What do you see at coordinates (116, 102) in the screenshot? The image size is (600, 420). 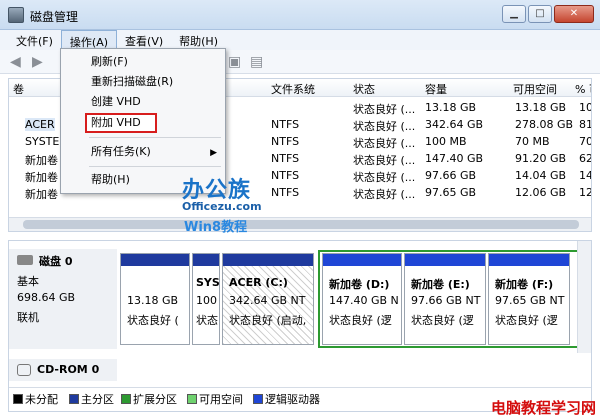 I see `menu-item-create-vhd: 创建 VHD` at bounding box center [116, 102].